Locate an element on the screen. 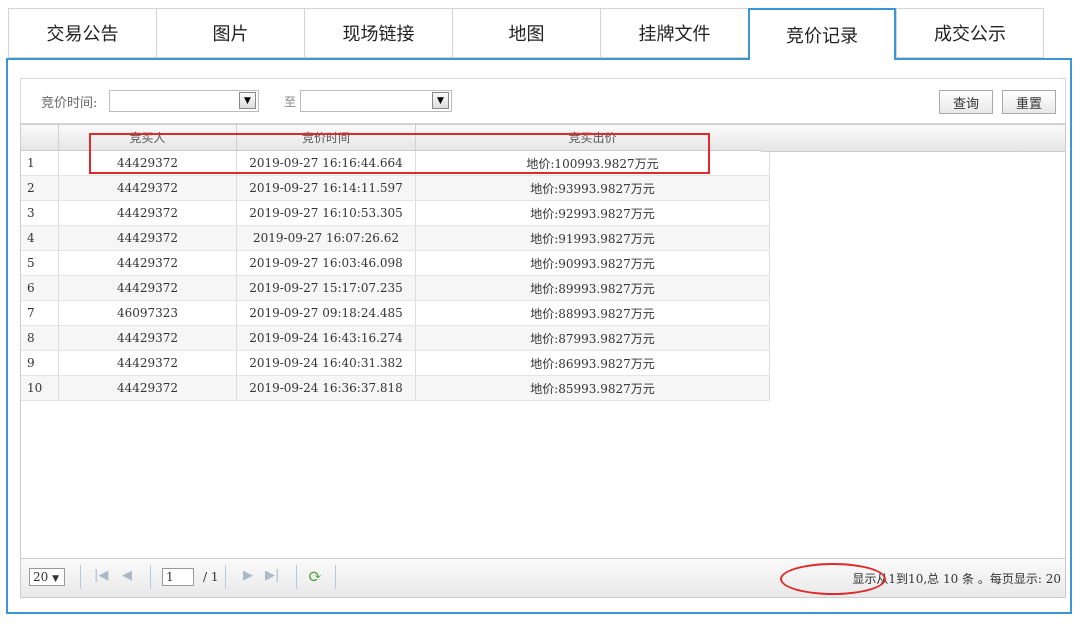 This screenshot has width=1080, height=624. tab-bar: 交易公告 图片 现场链接 地图 挂牌文件 竞价记录 成交公示 is located at coordinates (526, 34).